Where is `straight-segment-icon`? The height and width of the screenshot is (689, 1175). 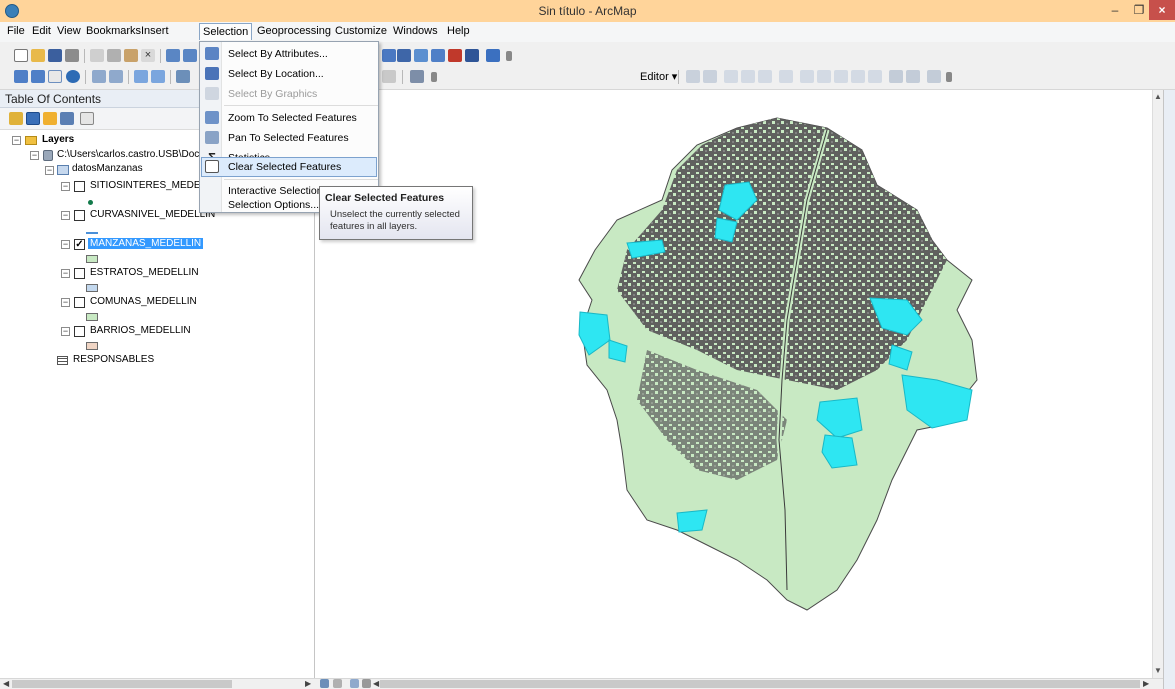 straight-segment-icon is located at coordinates (731, 76).